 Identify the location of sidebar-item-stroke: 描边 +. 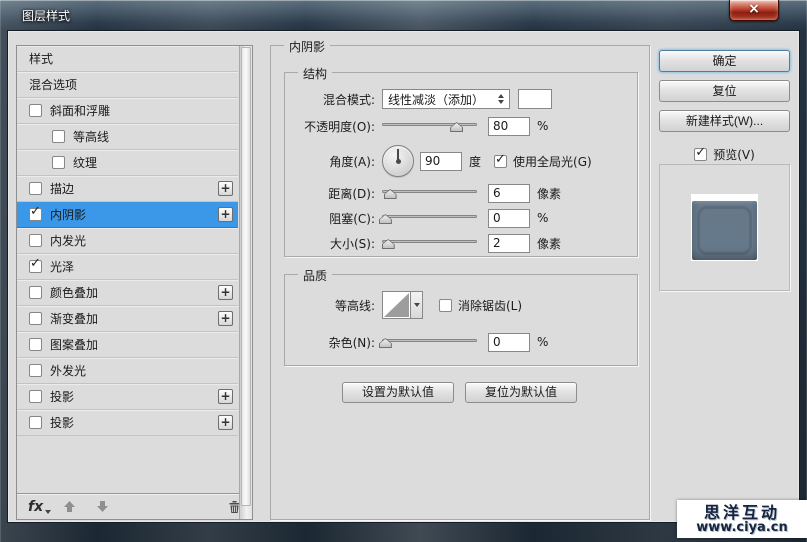
(127, 189).